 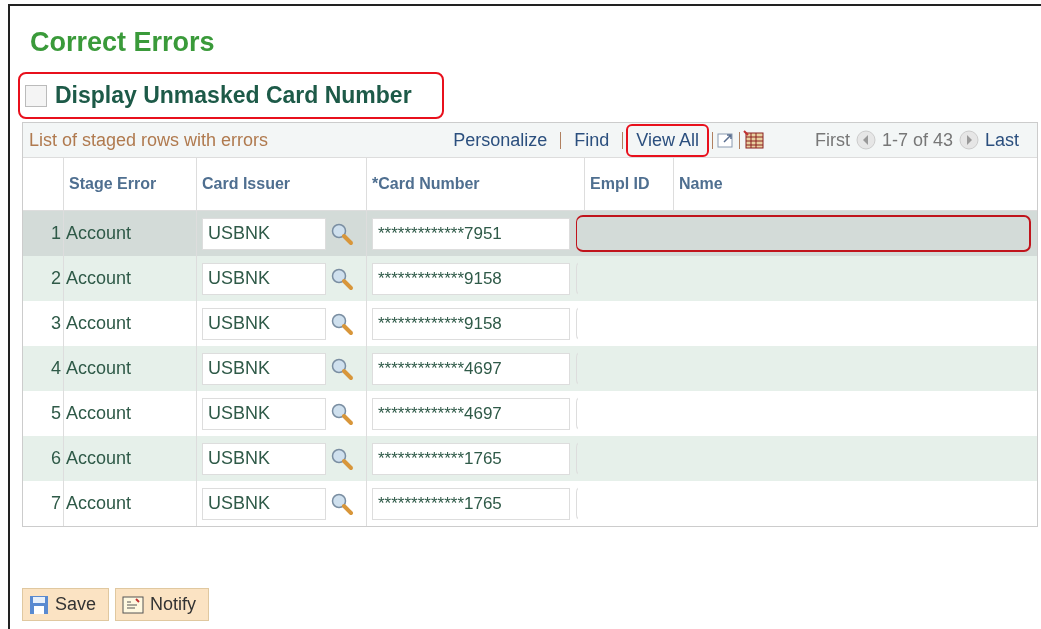 What do you see at coordinates (56, 413) in the screenshot?
I see `row-number: 5` at bounding box center [56, 413].